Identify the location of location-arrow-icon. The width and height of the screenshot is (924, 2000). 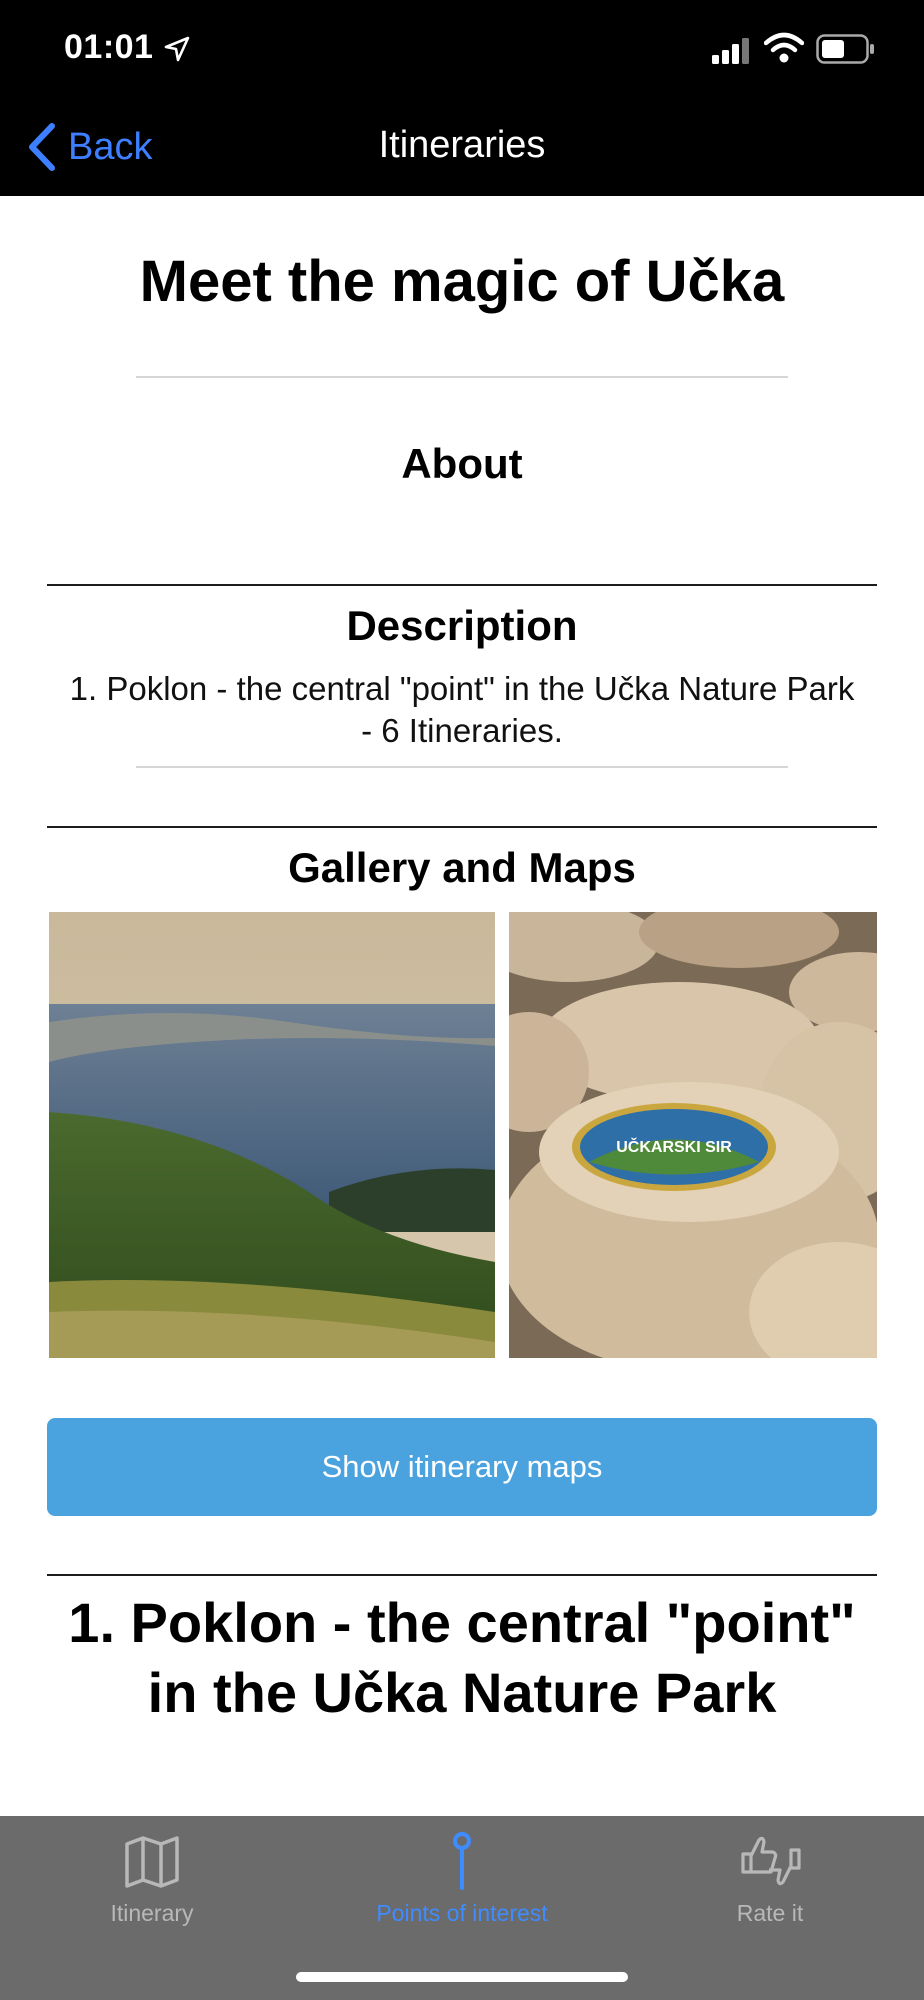
(177, 49).